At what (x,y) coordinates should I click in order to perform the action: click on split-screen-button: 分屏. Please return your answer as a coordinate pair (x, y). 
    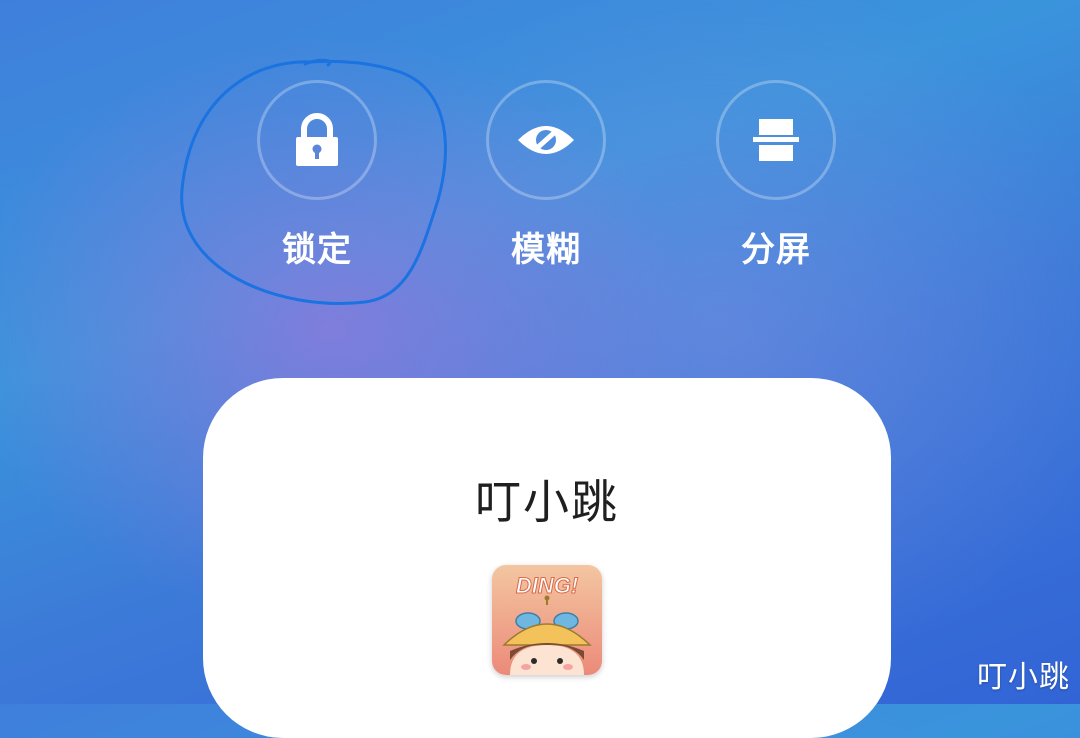
    Looking at the image, I should click on (776, 180).